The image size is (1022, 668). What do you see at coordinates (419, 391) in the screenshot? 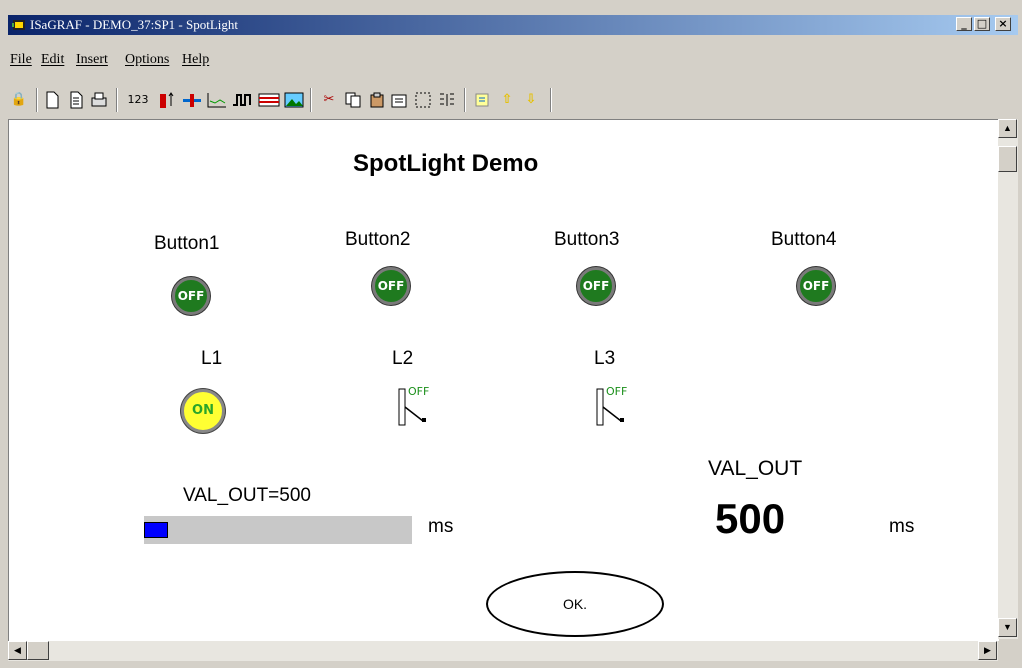
I see `lamp2-state: OFF` at bounding box center [419, 391].